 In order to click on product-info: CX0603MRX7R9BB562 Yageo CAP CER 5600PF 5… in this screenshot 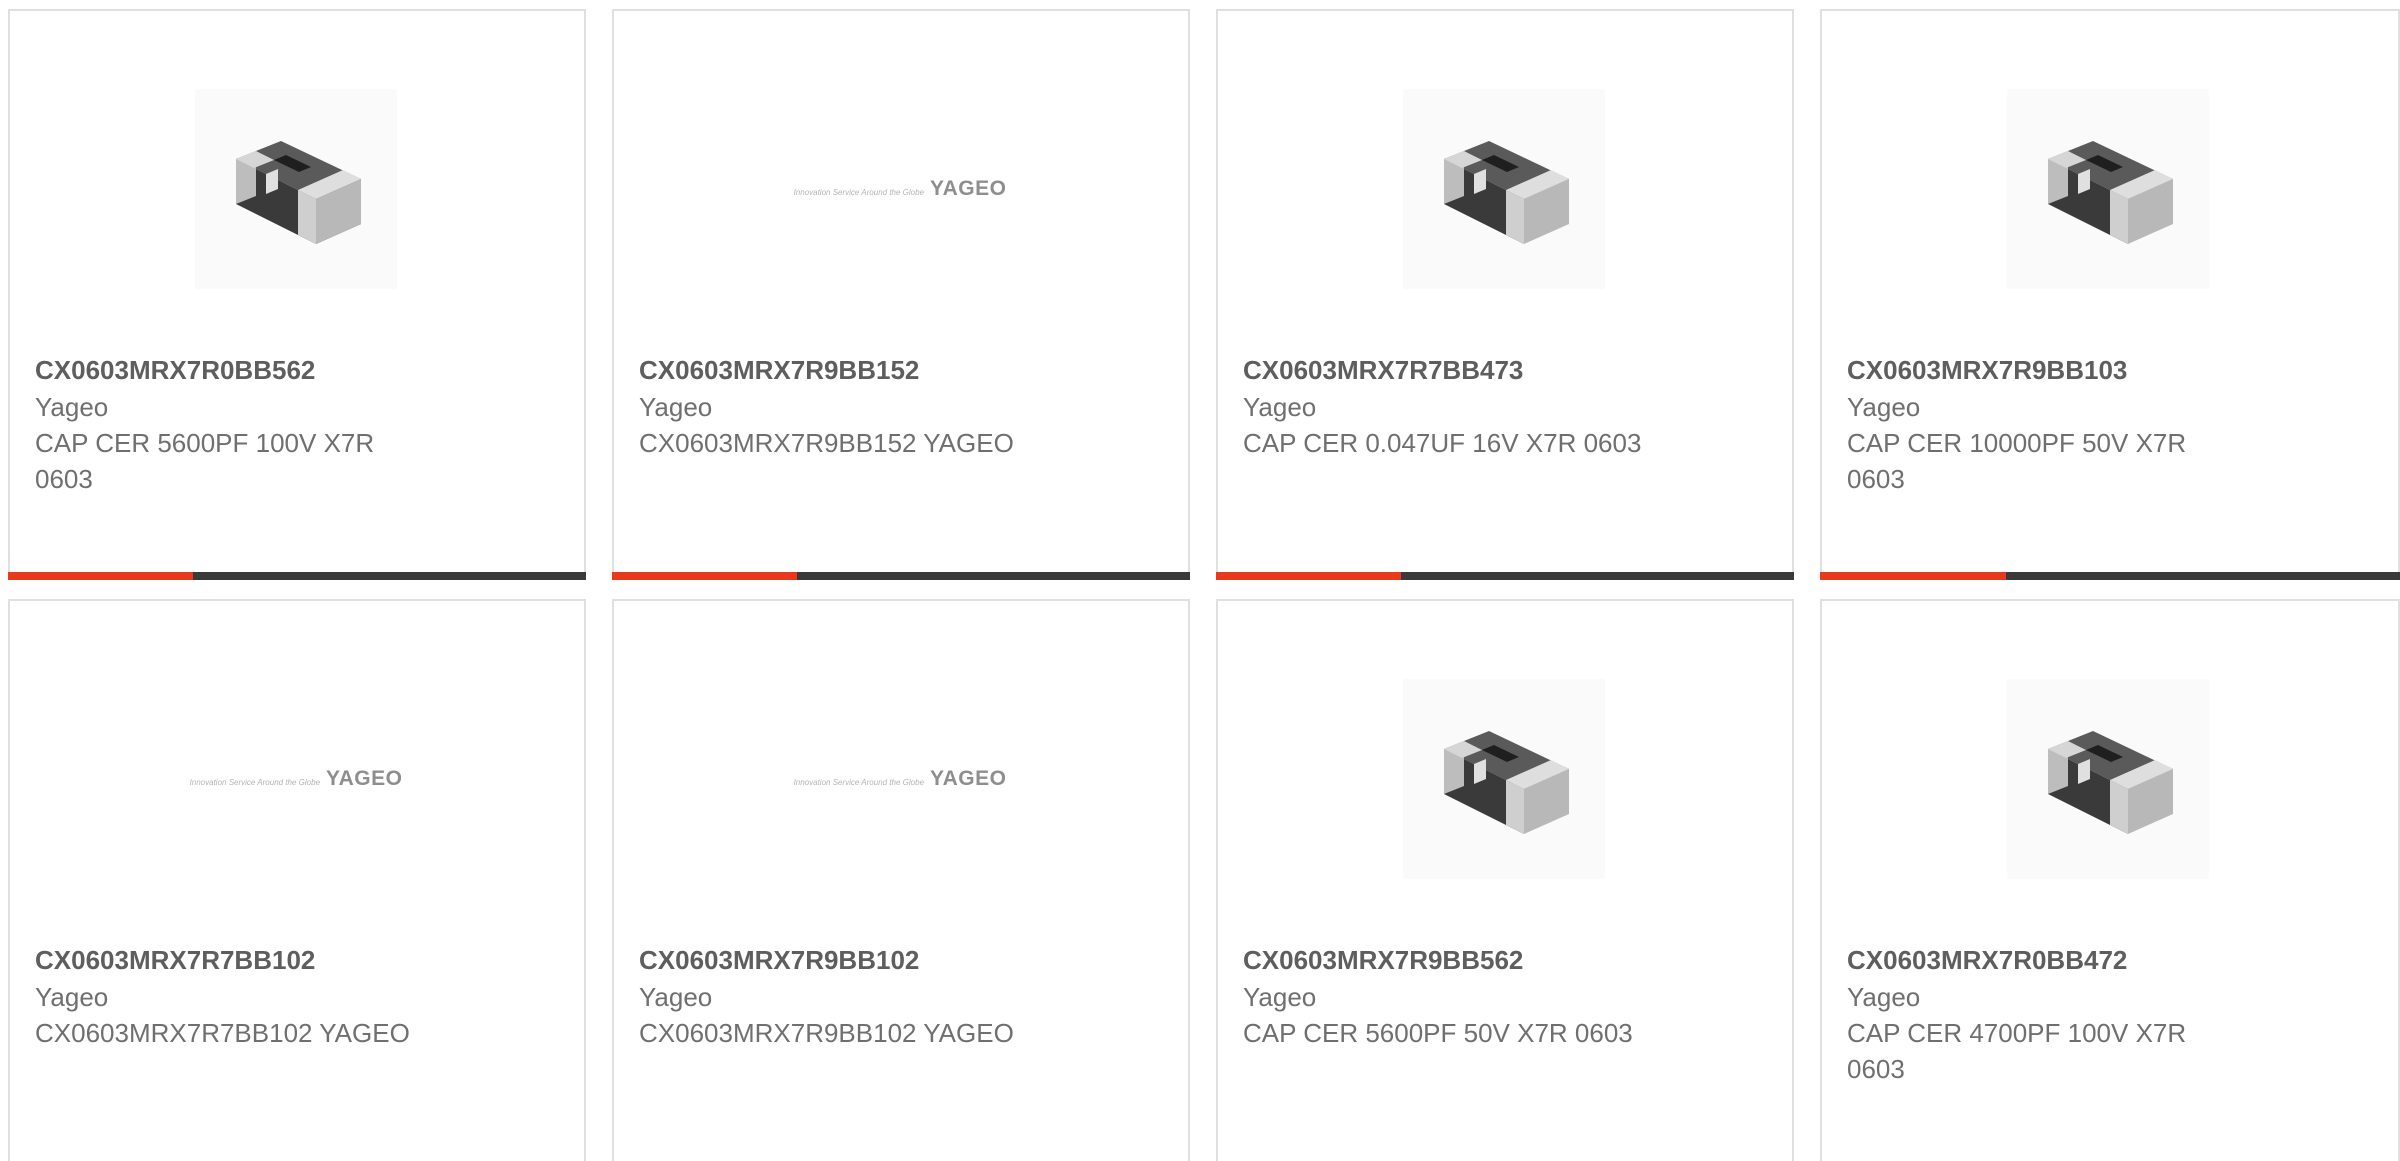, I will do `click(1513, 996)`.